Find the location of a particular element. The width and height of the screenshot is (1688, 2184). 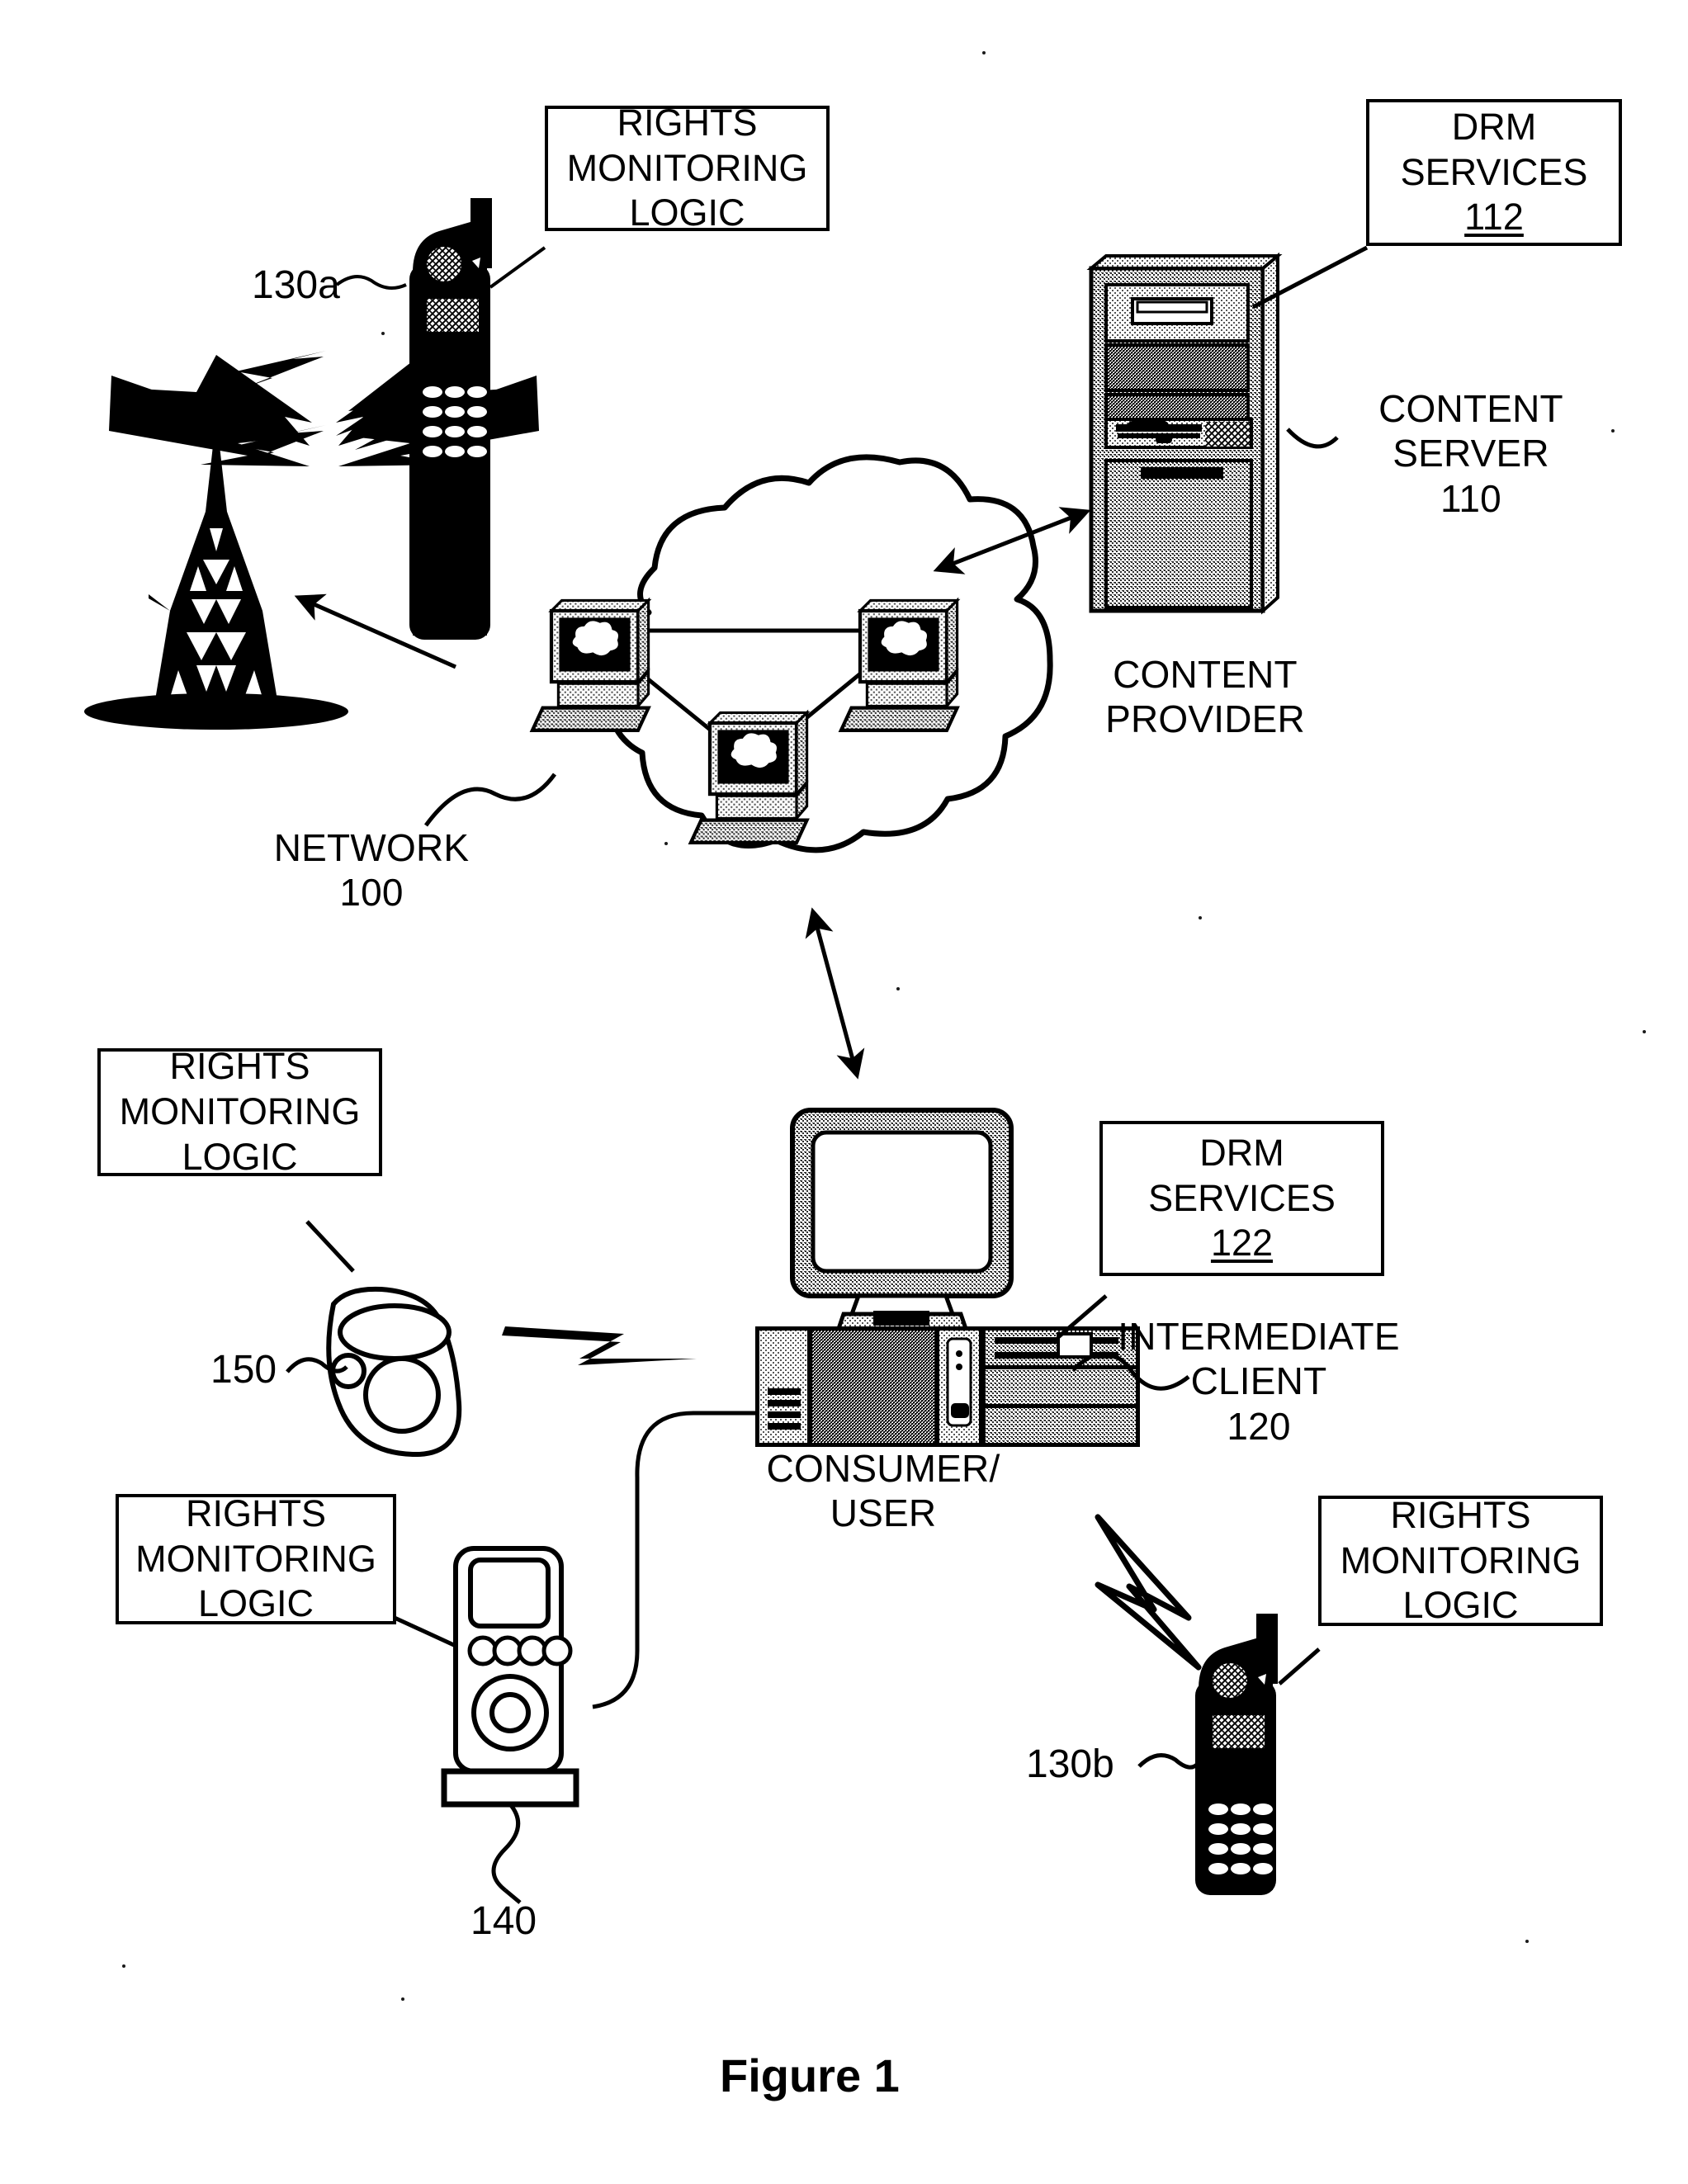

mobile-phone-icon is located at coordinates (1236, 1754).